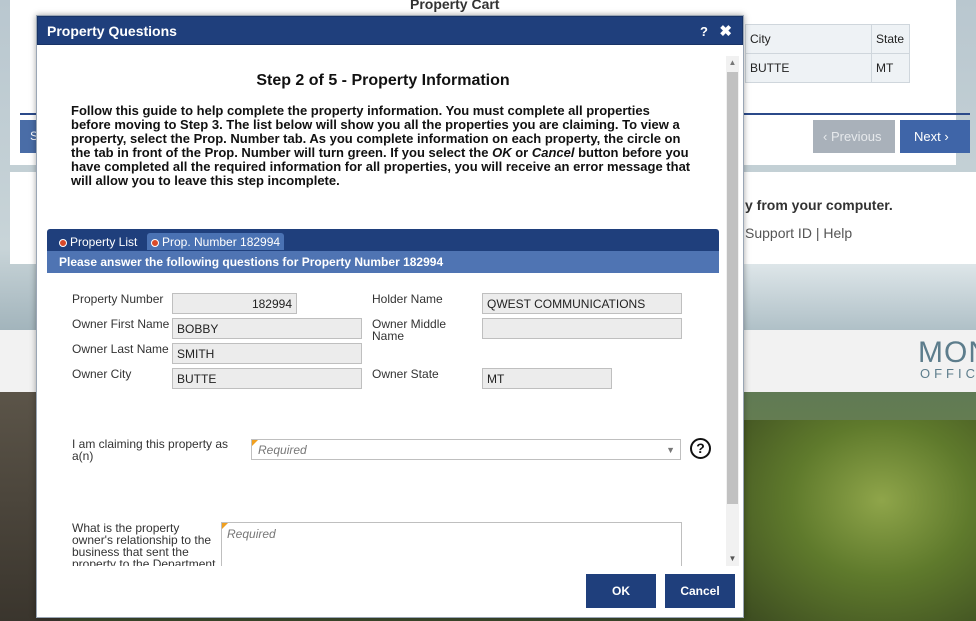 This screenshot has height=621, width=976. What do you see at coordinates (267, 328) in the screenshot?
I see `owner-first-name-field: BOBBY` at bounding box center [267, 328].